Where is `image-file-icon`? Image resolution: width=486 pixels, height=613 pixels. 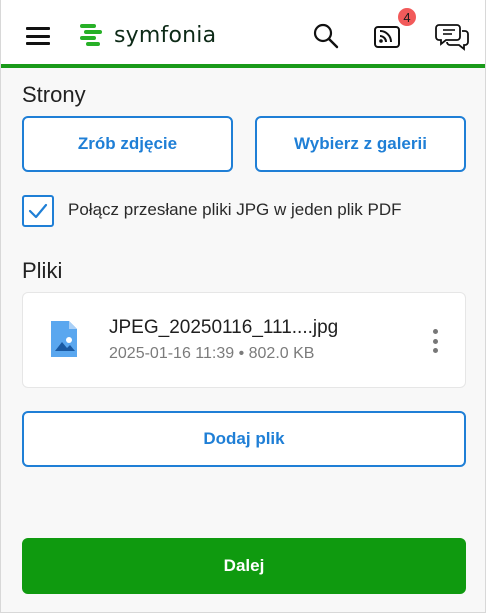
image-file-icon is located at coordinates (64, 339).